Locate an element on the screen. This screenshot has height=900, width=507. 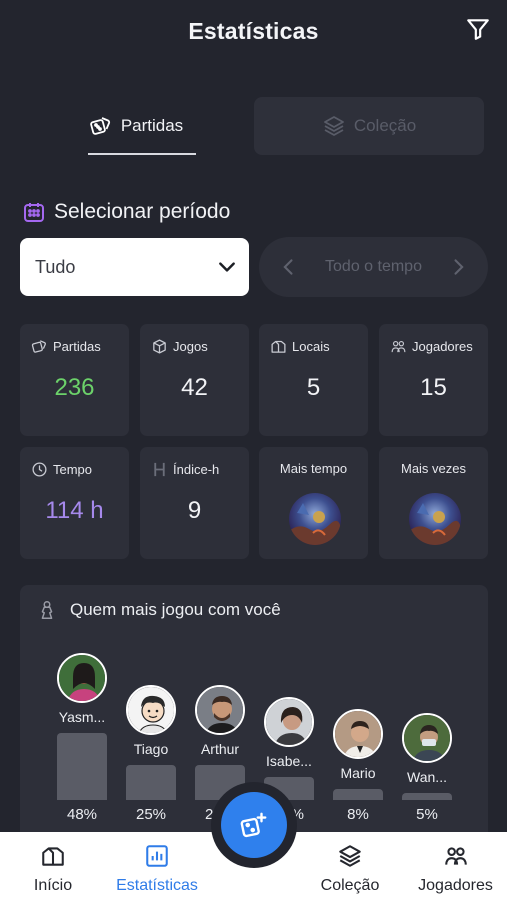
stat-label-text: Mais tempo is located at coordinates (313, 468).